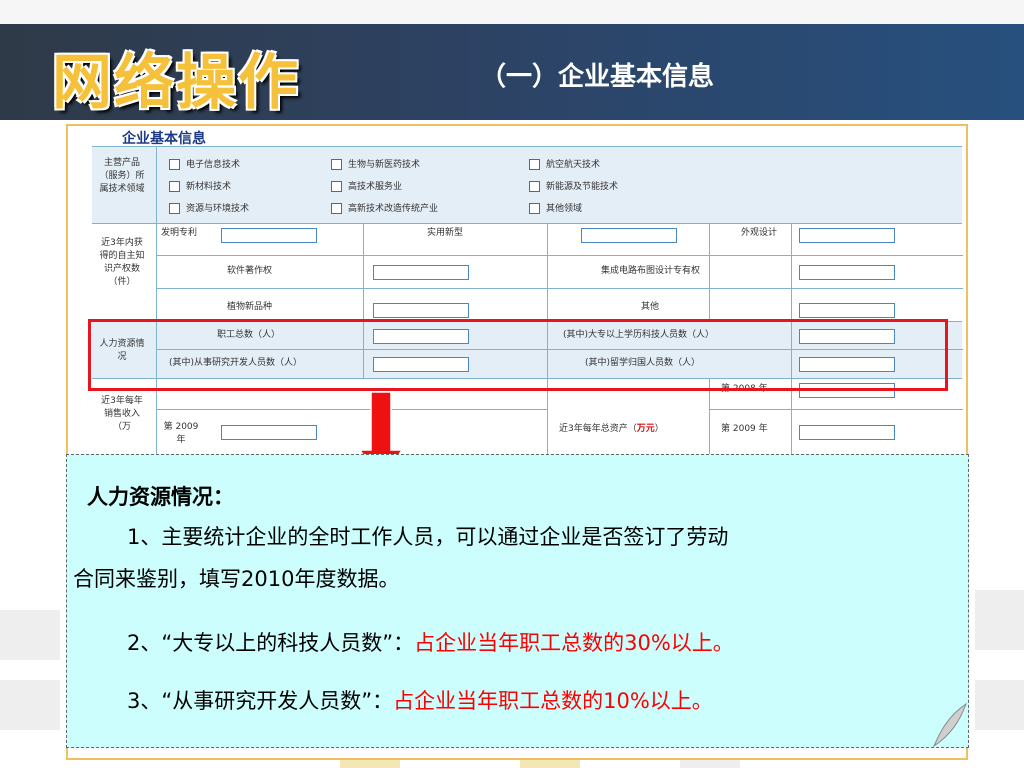 The height and width of the screenshot is (768, 1024). What do you see at coordinates (650, 307) in the screenshot?
I see `ip-other-label: 其他` at bounding box center [650, 307].